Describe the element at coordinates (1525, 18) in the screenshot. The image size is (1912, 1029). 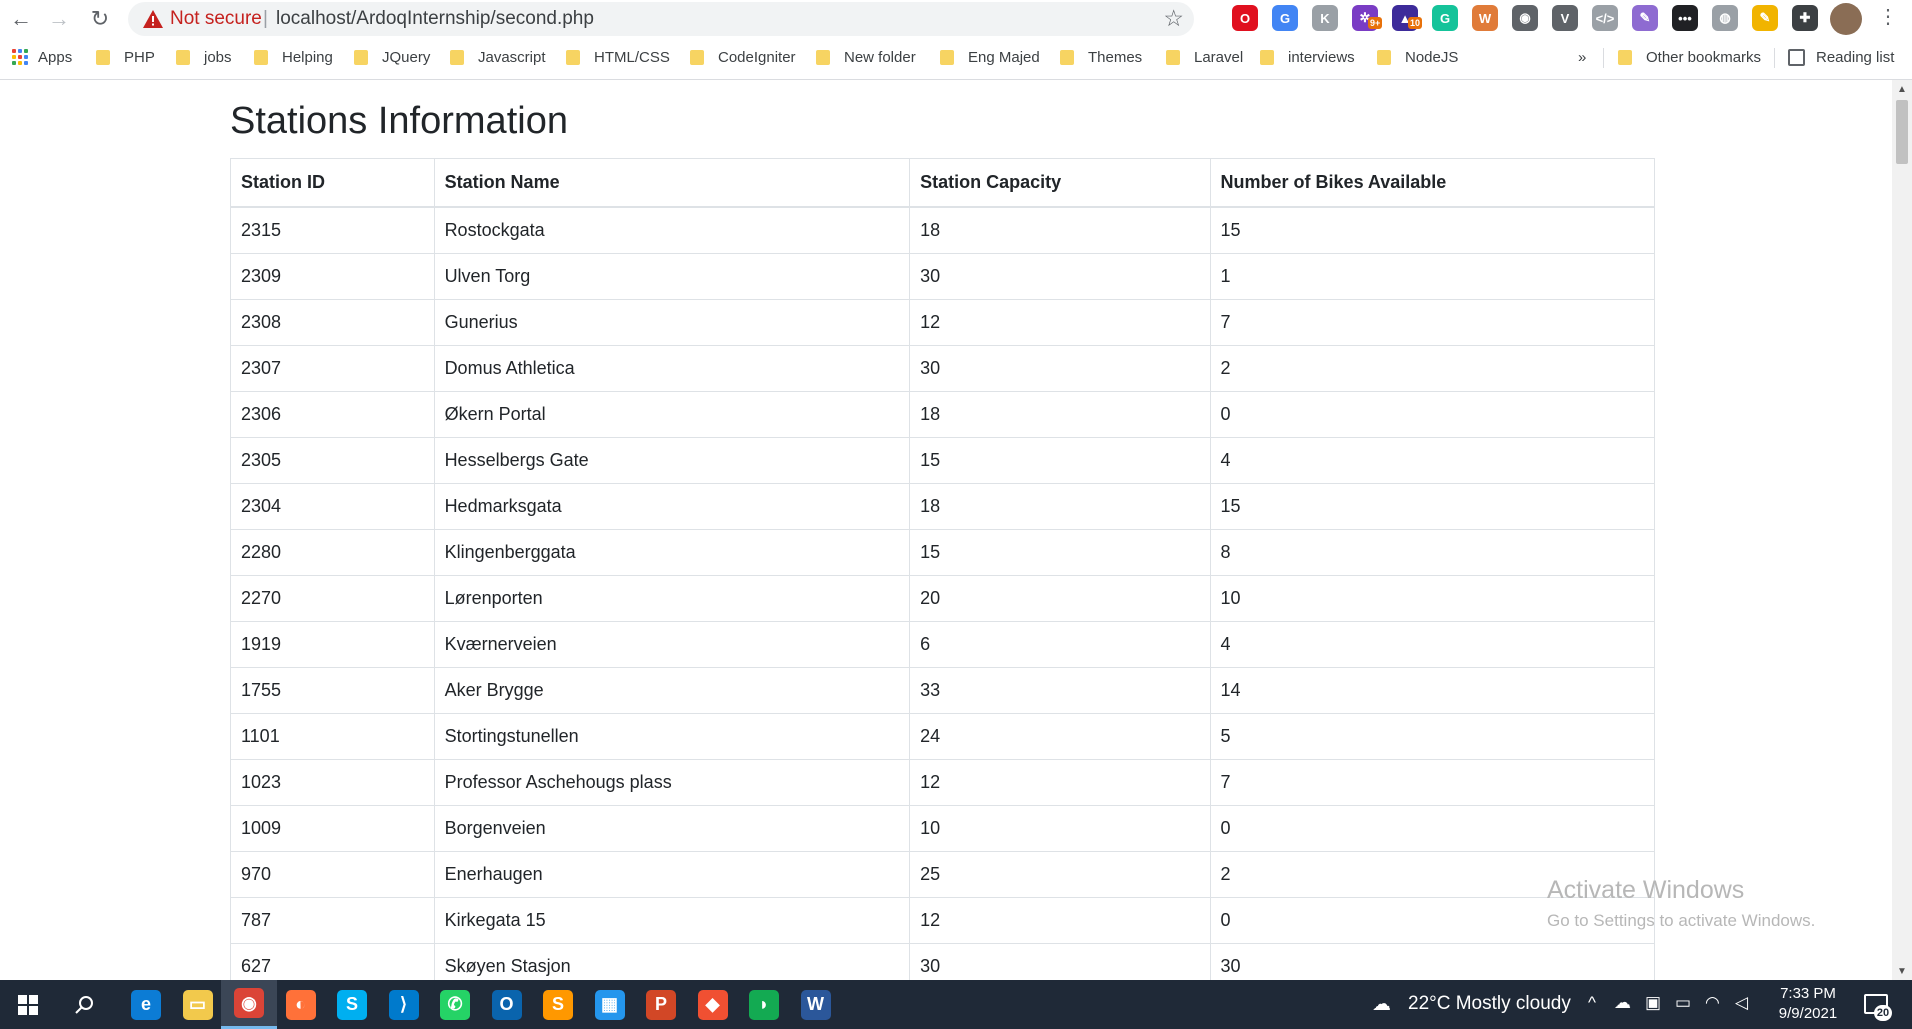
I see `camera-icon: ◉` at that location.